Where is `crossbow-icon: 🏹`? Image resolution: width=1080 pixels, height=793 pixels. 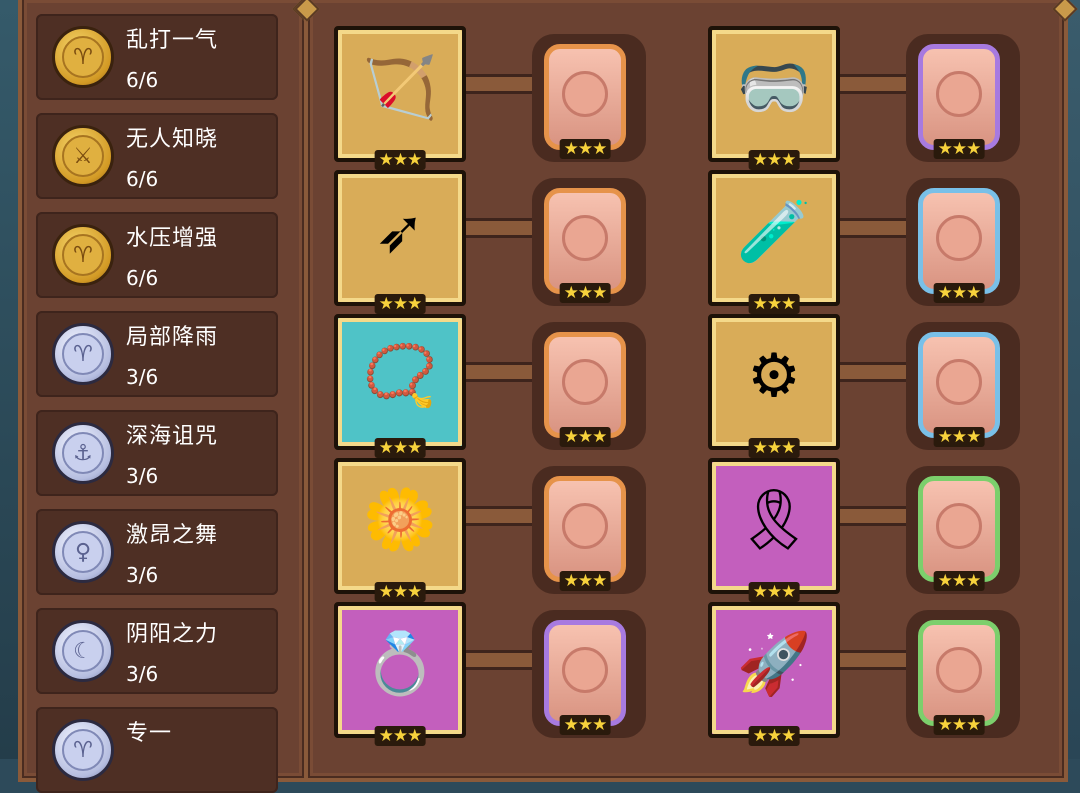
crossbow-icon: 🏹 is located at coordinates (400, 88).